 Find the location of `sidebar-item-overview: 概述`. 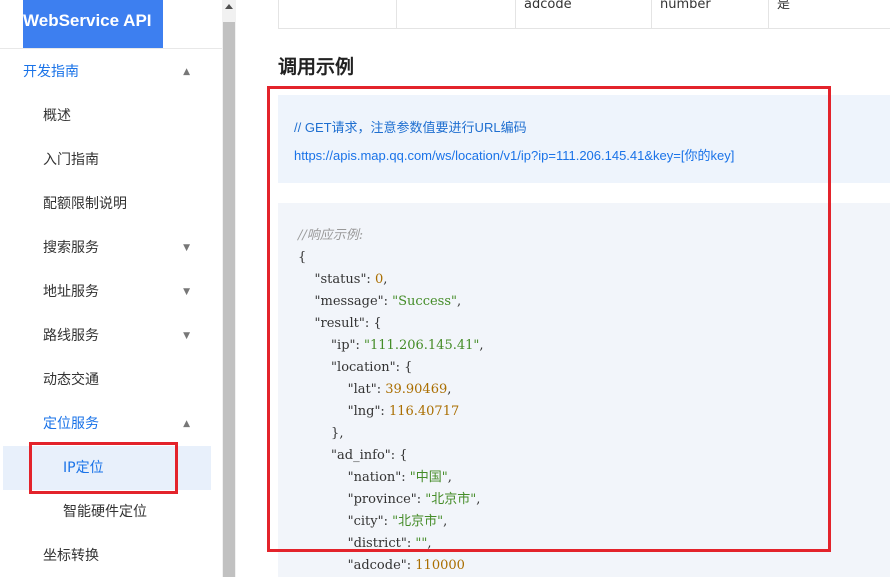

sidebar-item-overview: 概述 is located at coordinates (111, 116).